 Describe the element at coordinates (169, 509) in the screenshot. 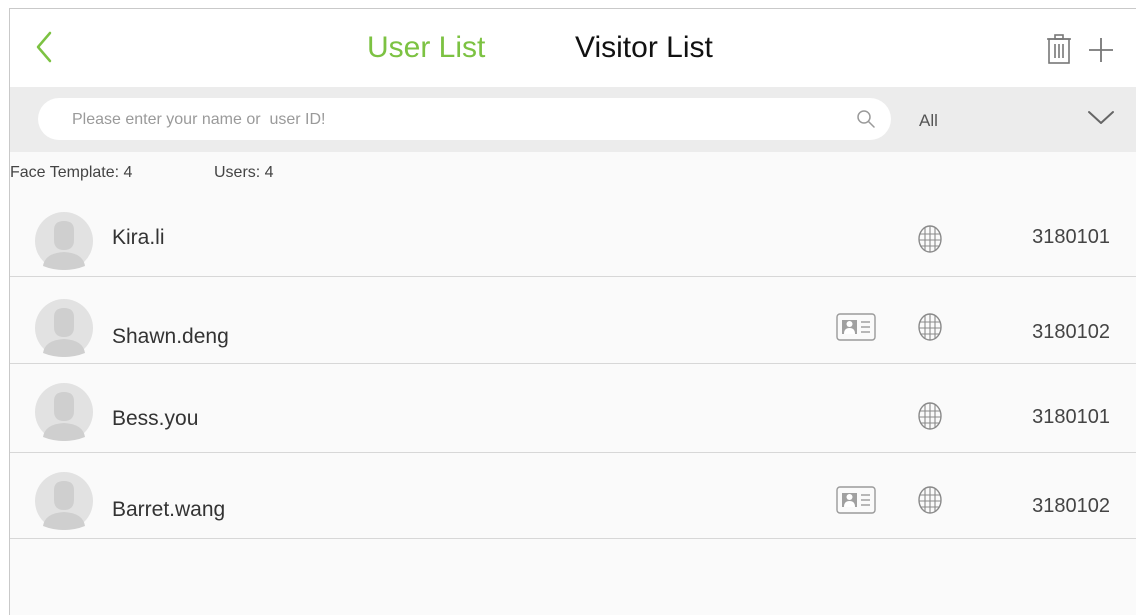

I see `user-name: Barret.wang` at that location.